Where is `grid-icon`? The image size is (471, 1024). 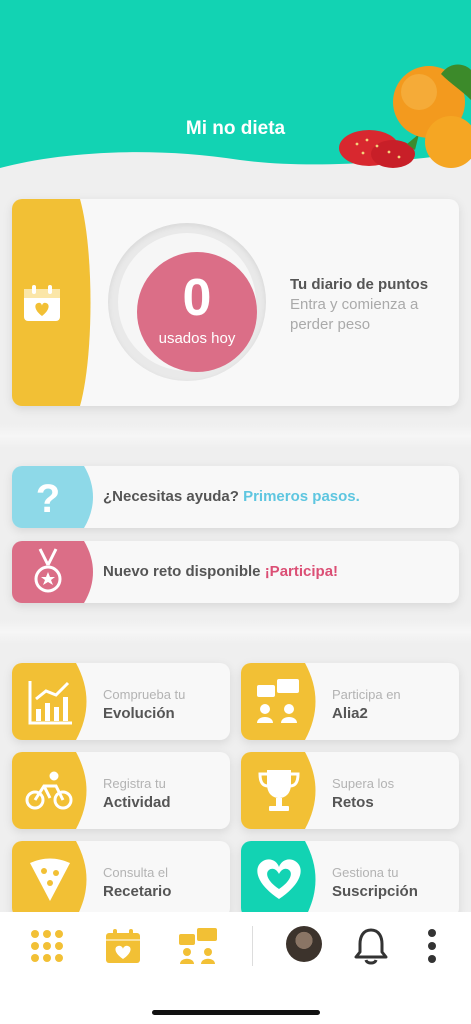 grid-icon is located at coordinates (47, 946).